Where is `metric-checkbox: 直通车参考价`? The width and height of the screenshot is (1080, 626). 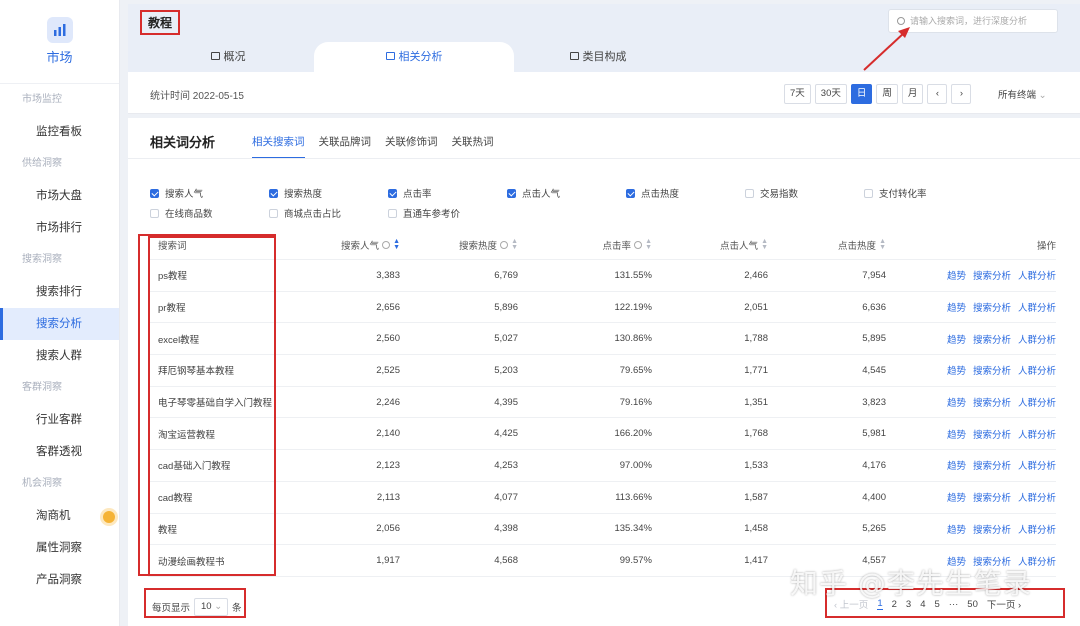 metric-checkbox: 直通车参考价 is located at coordinates (424, 213).